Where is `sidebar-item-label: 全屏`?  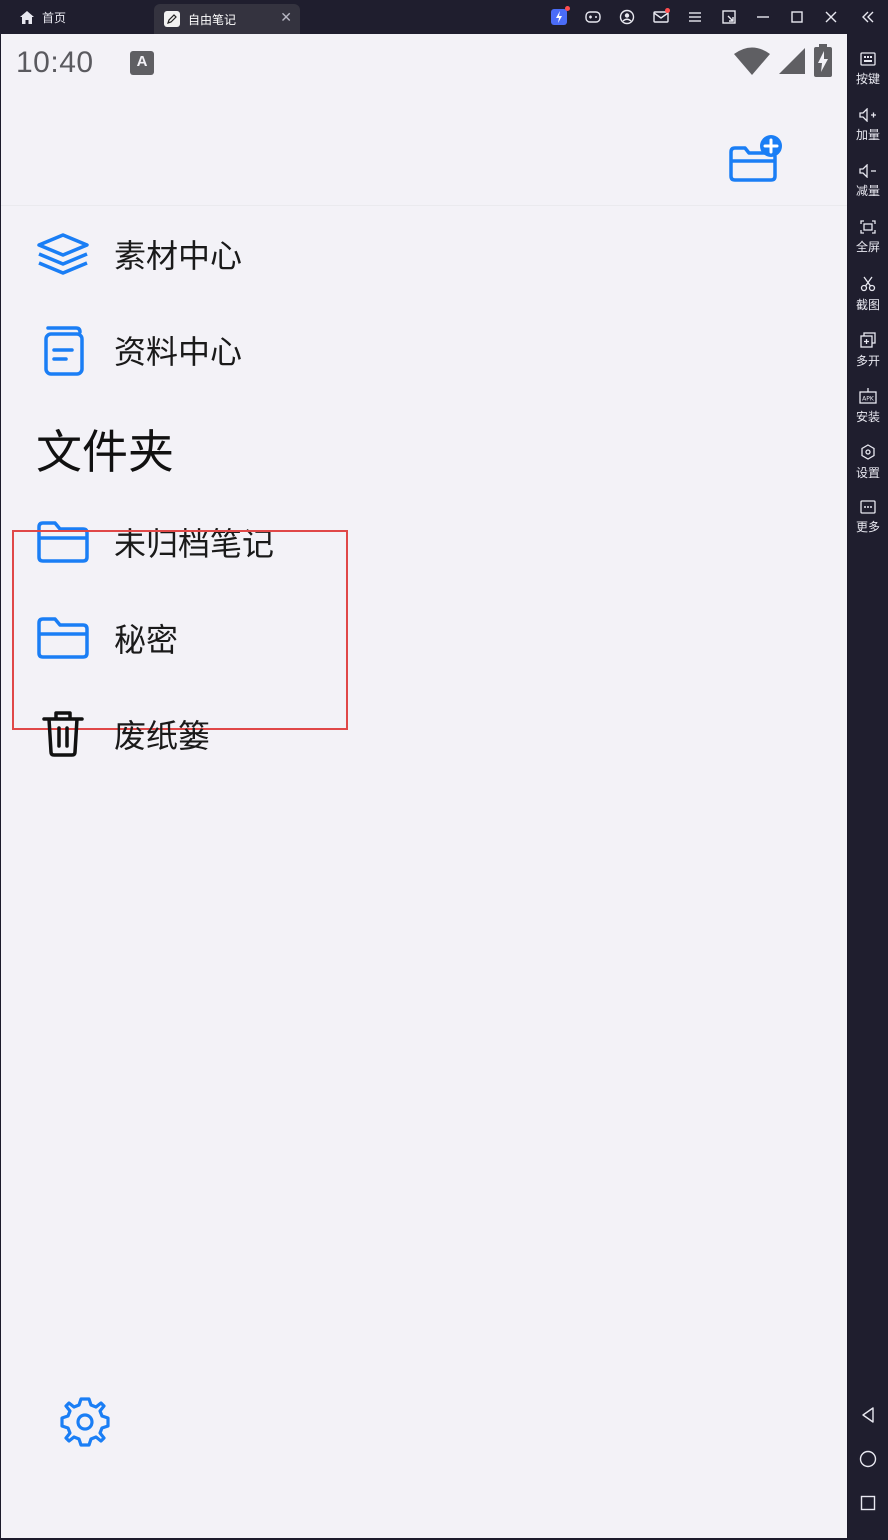
sidebar-item-label: 全屏 is located at coordinates (867, 247).